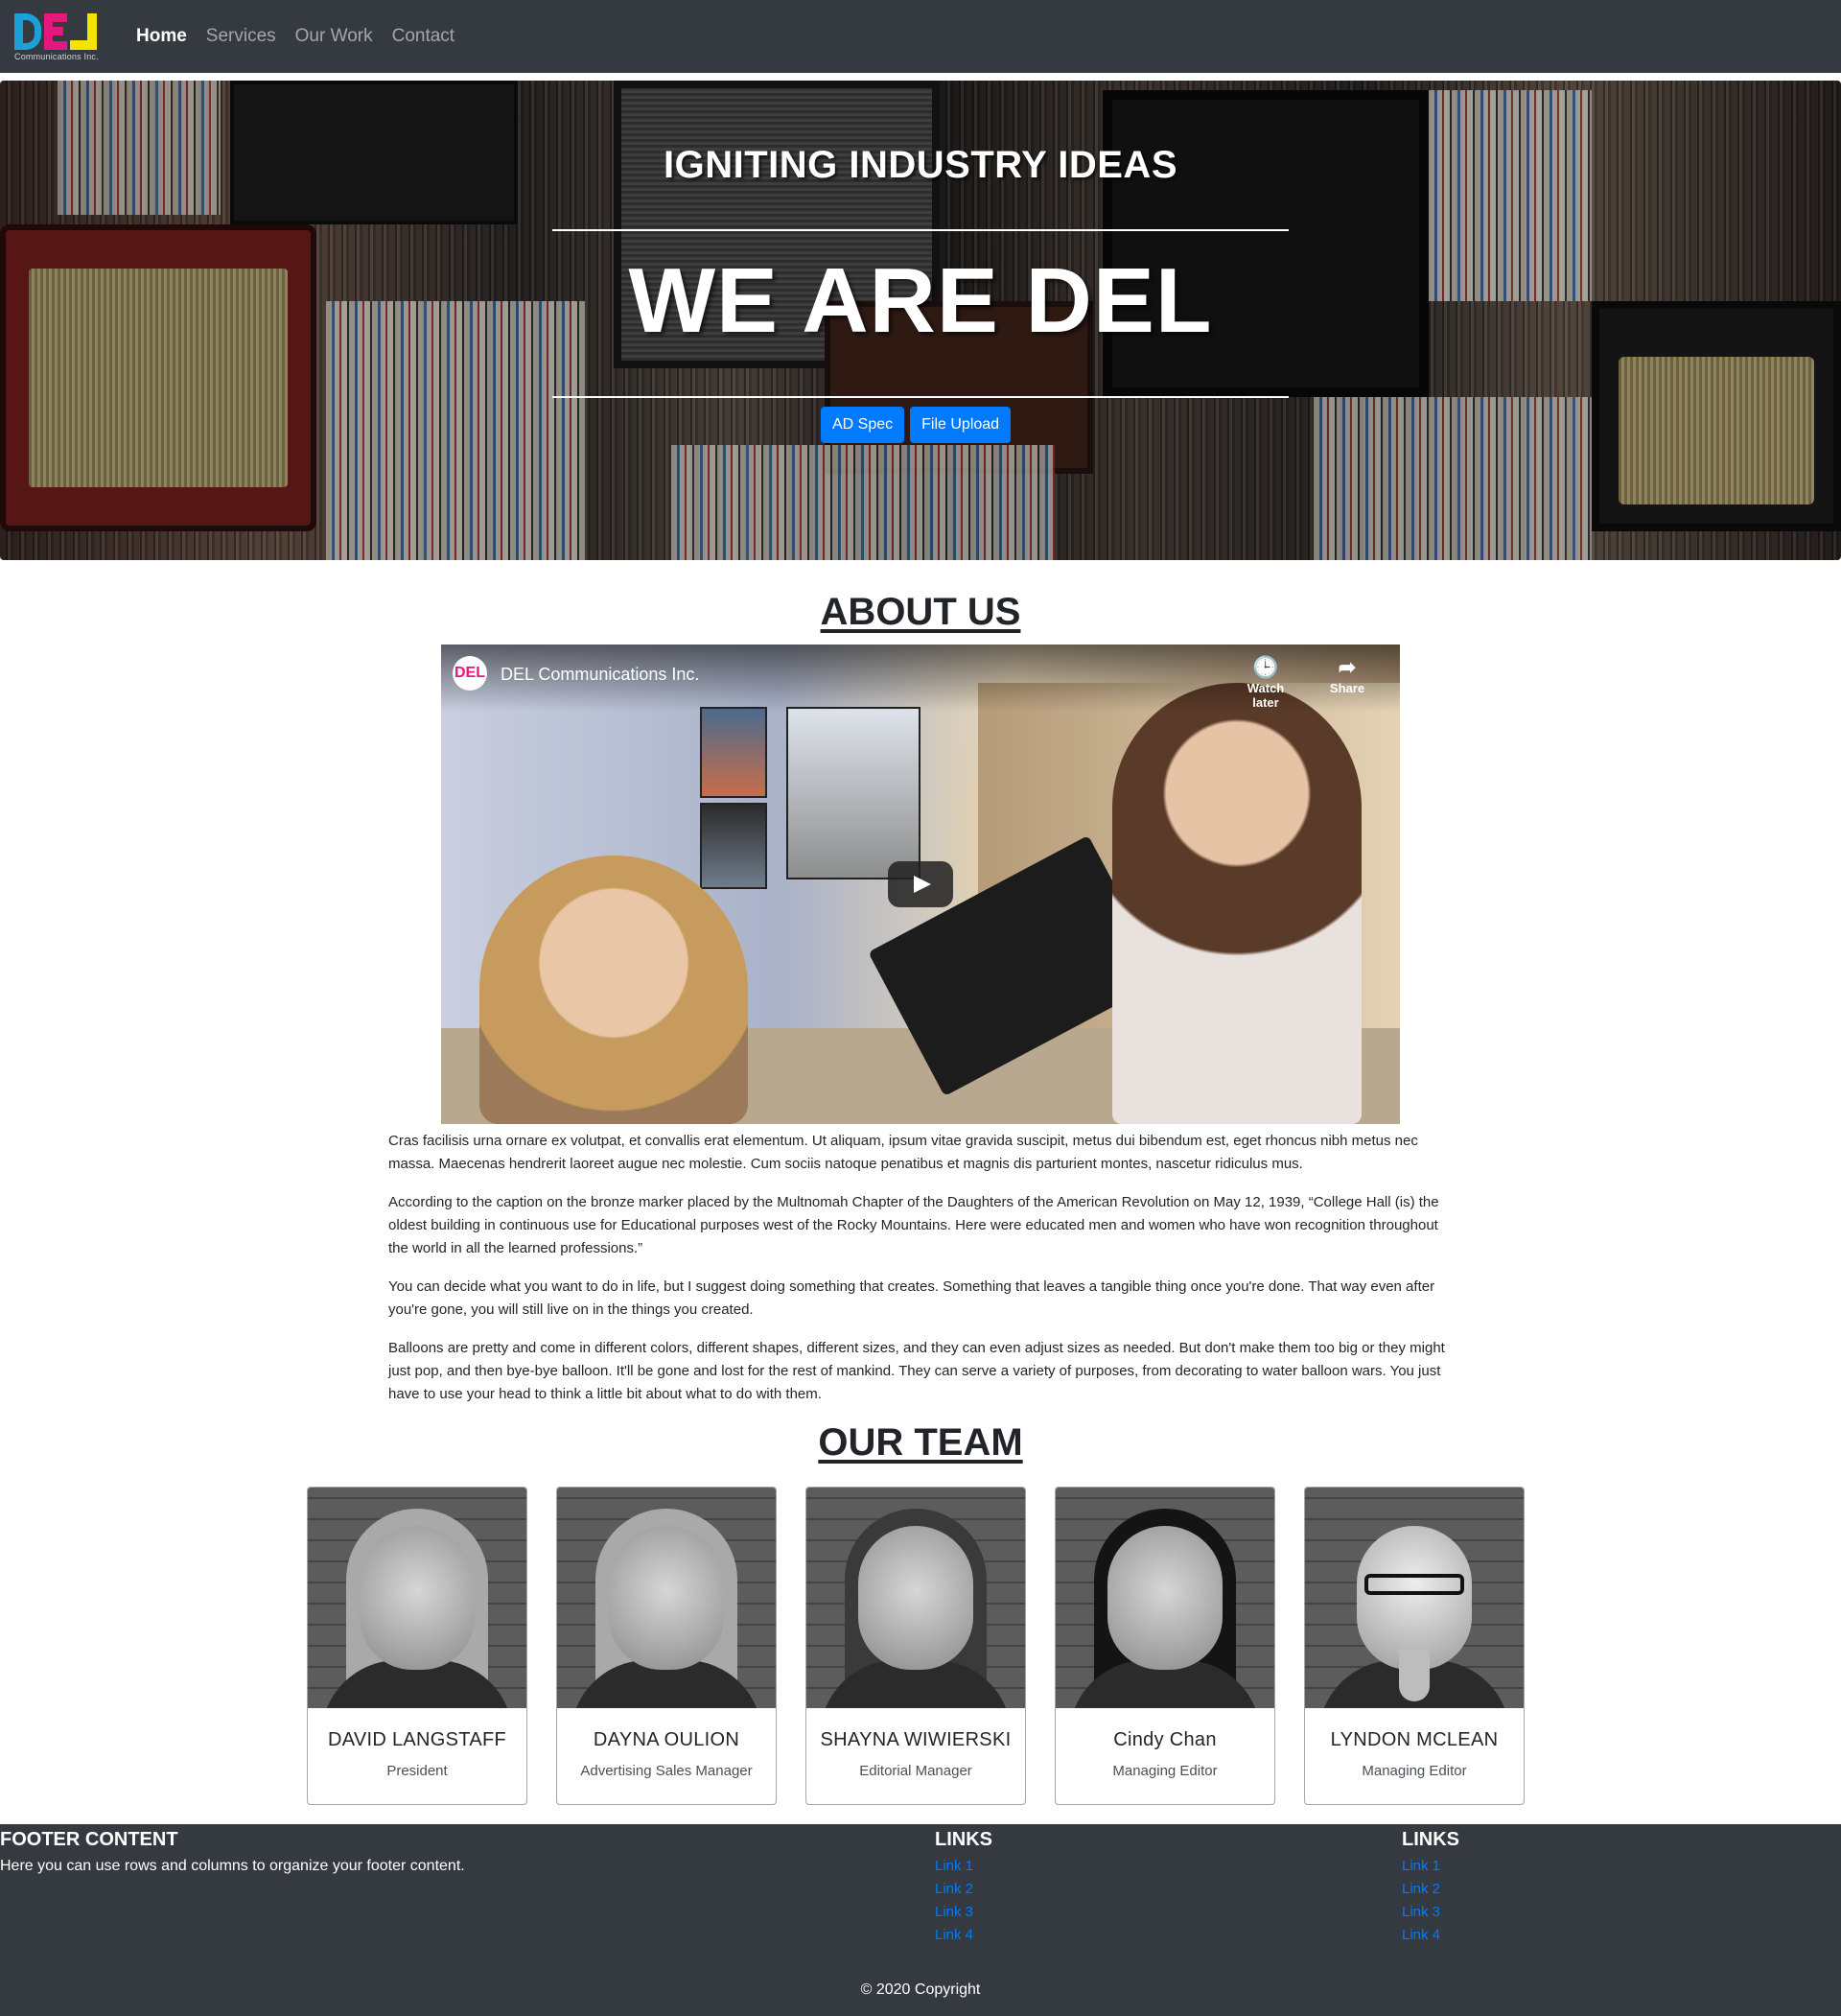  Describe the element at coordinates (1347, 688) in the screenshot. I see `share-label: Share` at that location.